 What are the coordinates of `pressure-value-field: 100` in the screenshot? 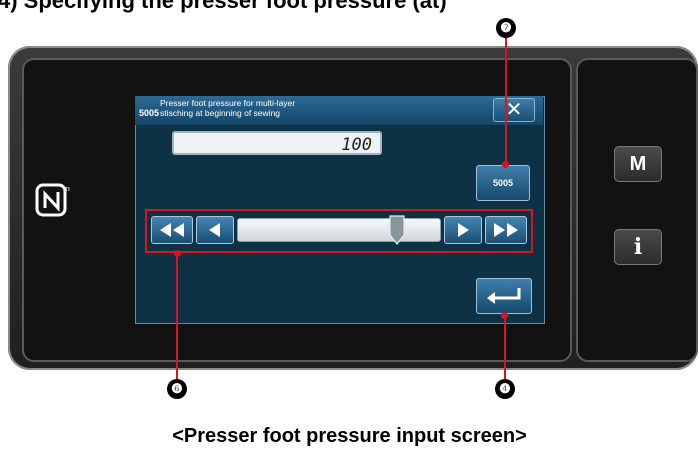 It's located at (277, 143).